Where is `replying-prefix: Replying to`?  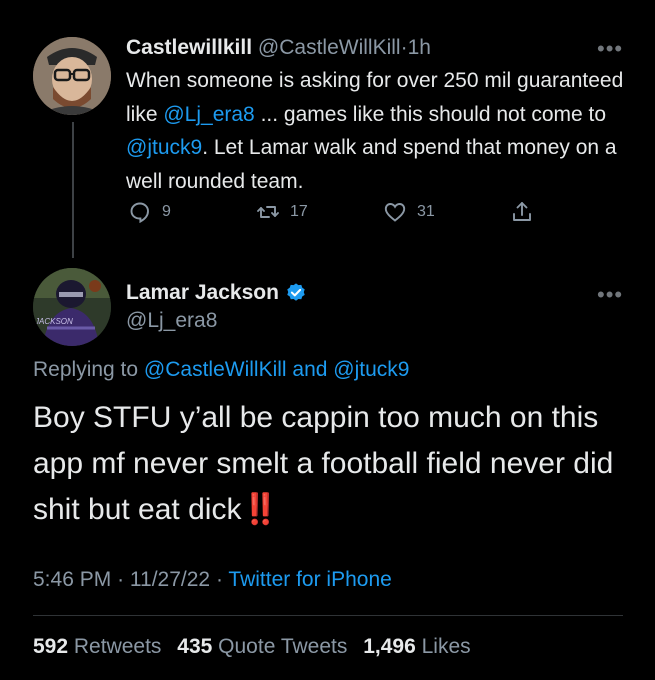
replying-prefix: Replying to is located at coordinates (88, 369).